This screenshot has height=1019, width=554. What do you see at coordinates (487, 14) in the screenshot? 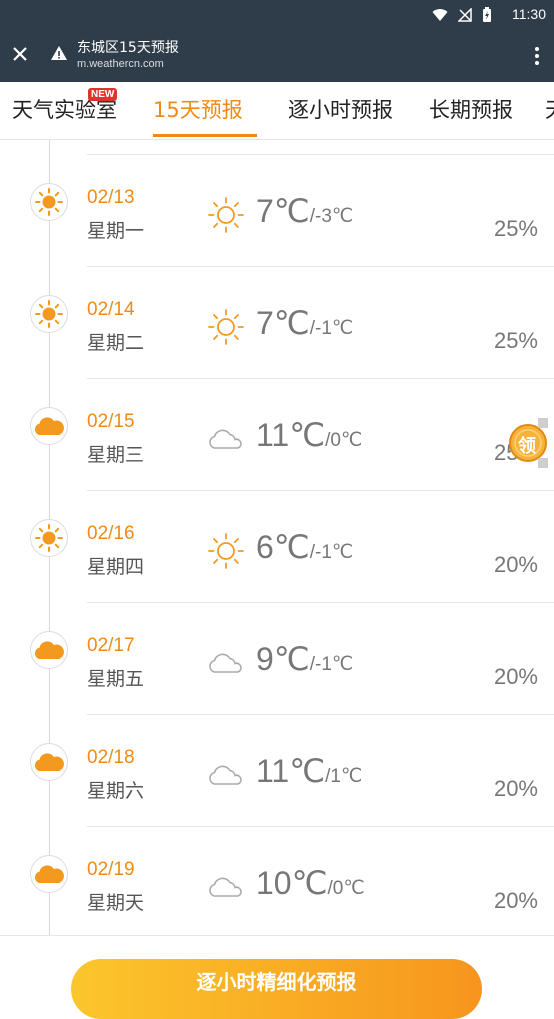
I see `battery-icon` at bounding box center [487, 14].